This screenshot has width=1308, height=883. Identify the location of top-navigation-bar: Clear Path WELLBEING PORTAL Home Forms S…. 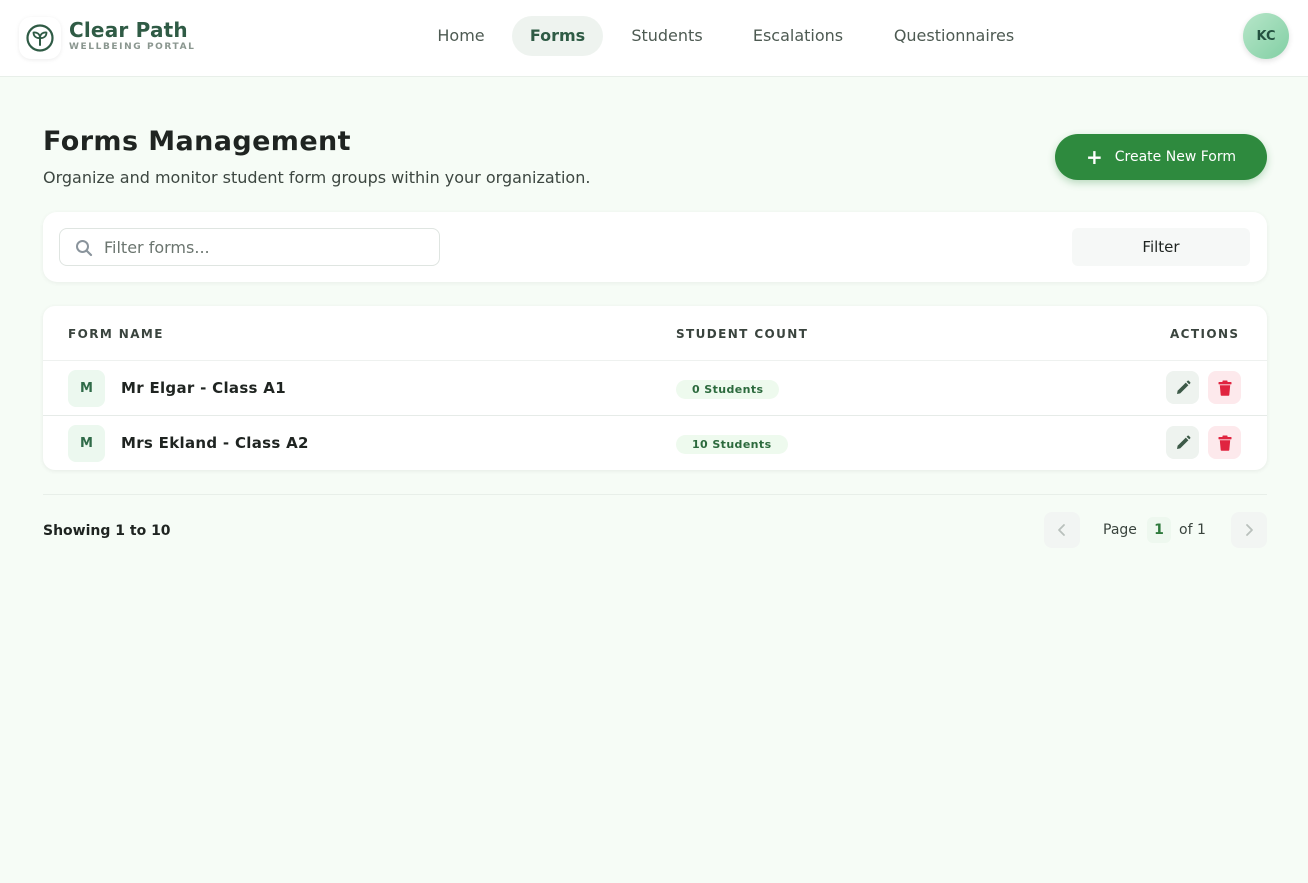
(654, 38).